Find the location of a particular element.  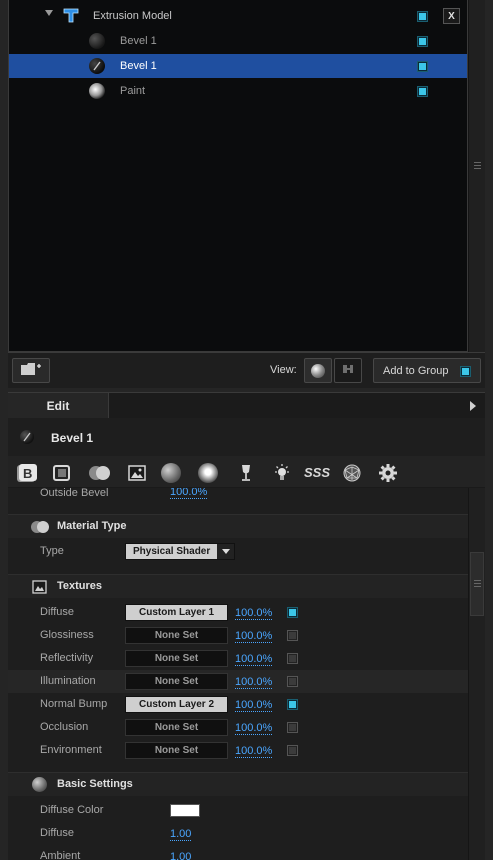

new-folder-button is located at coordinates (31, 370).